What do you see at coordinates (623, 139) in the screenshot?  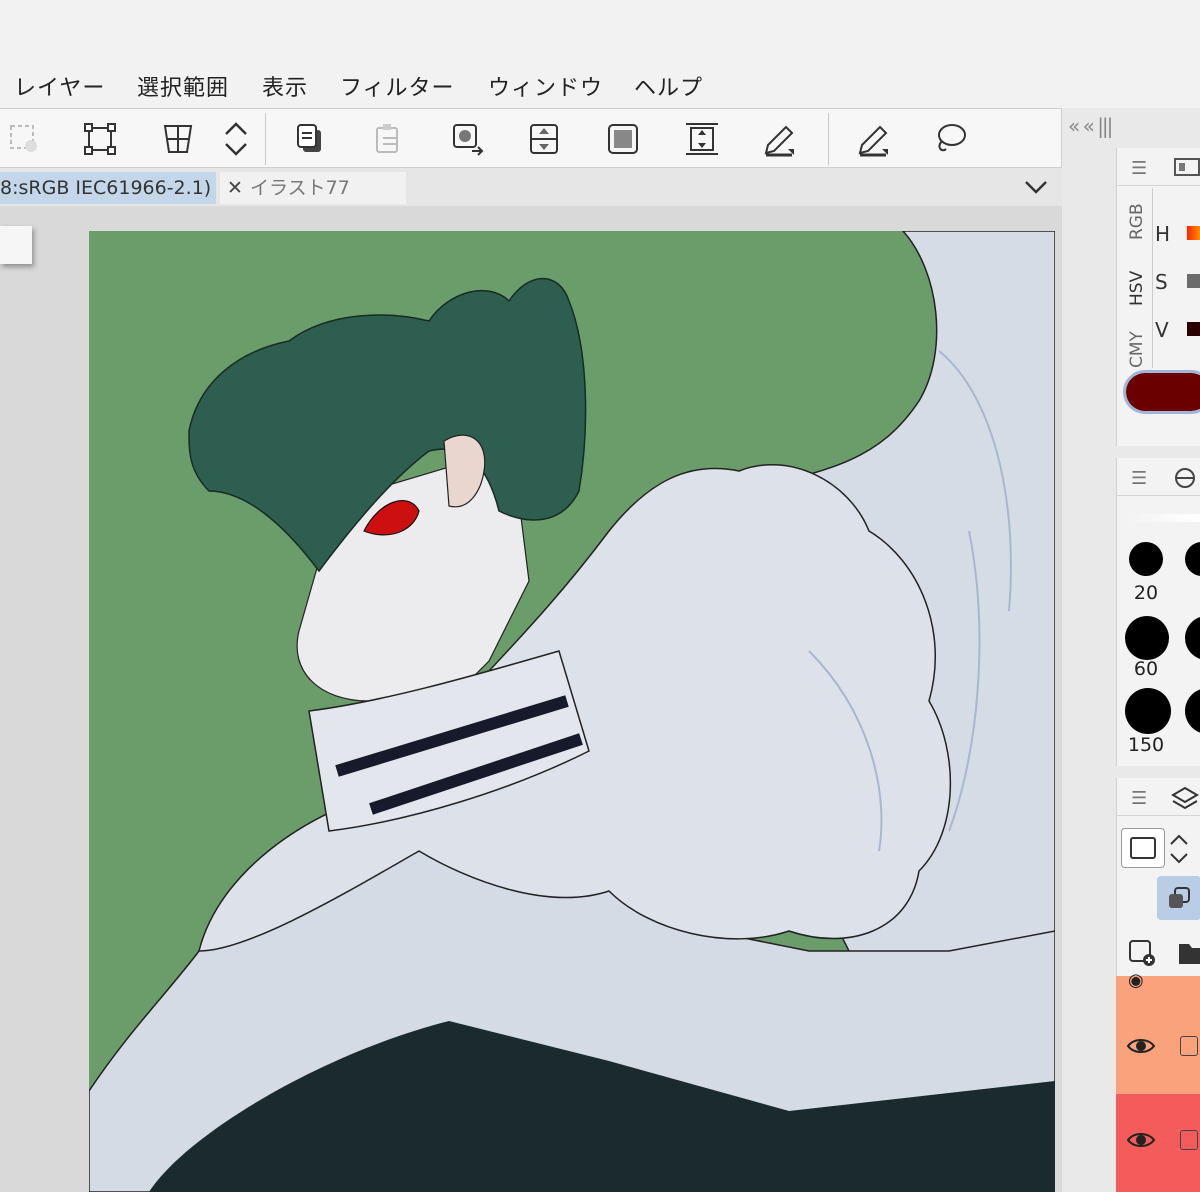 I see `fill-selection-icon` at bounding box center [623, 139].